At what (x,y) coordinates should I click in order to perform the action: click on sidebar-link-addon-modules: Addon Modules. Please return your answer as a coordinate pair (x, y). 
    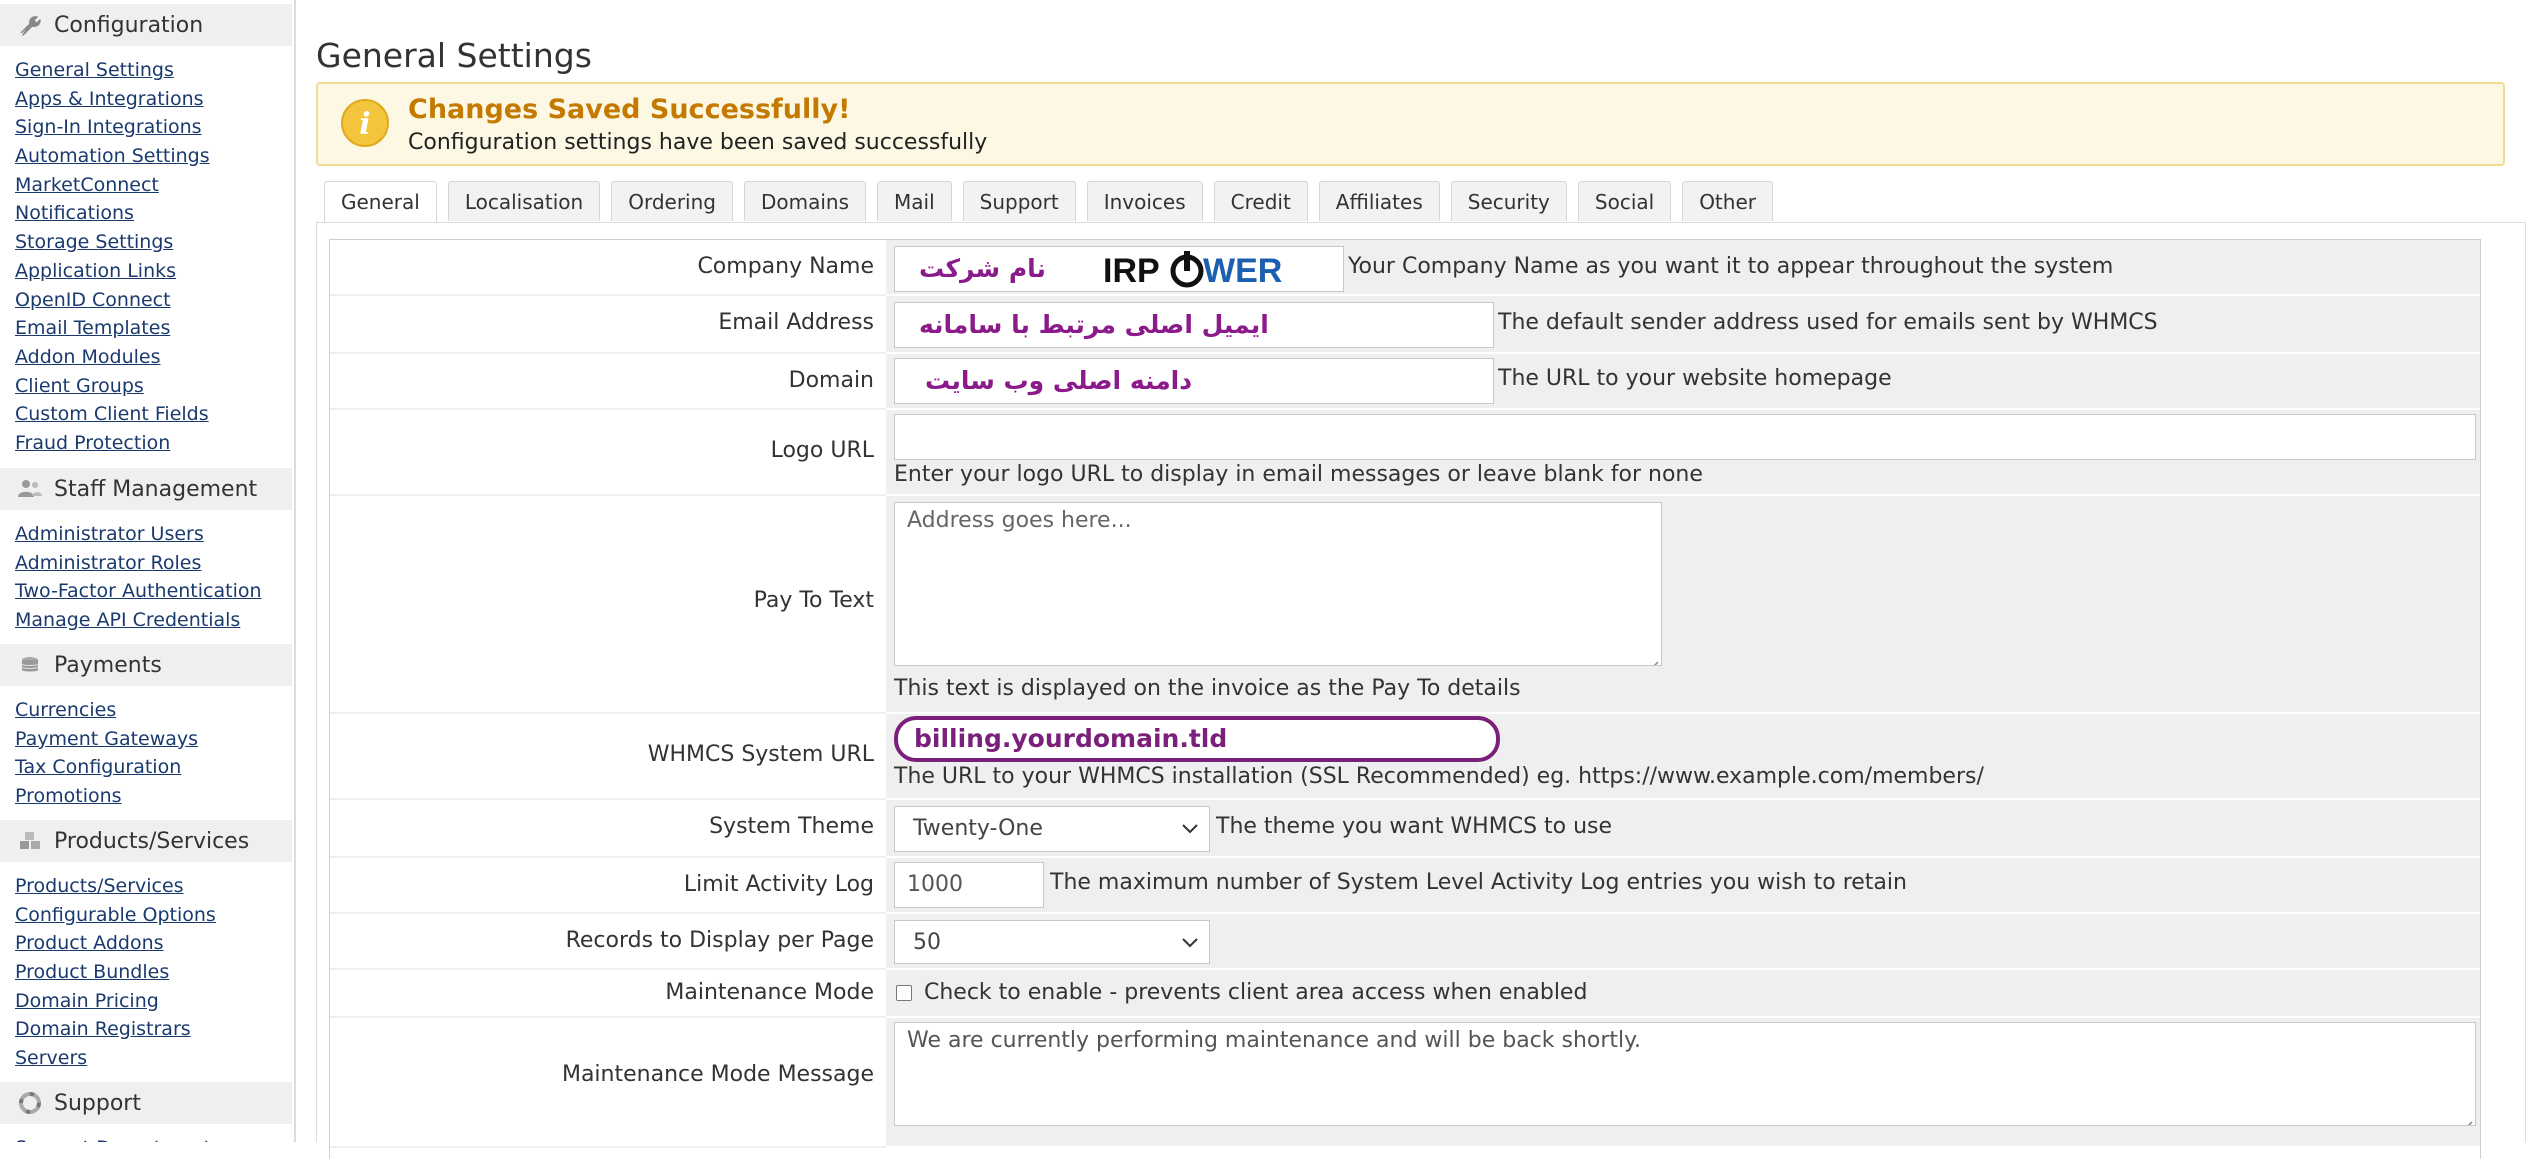
    Looking at the image, I should click on (146, 357).